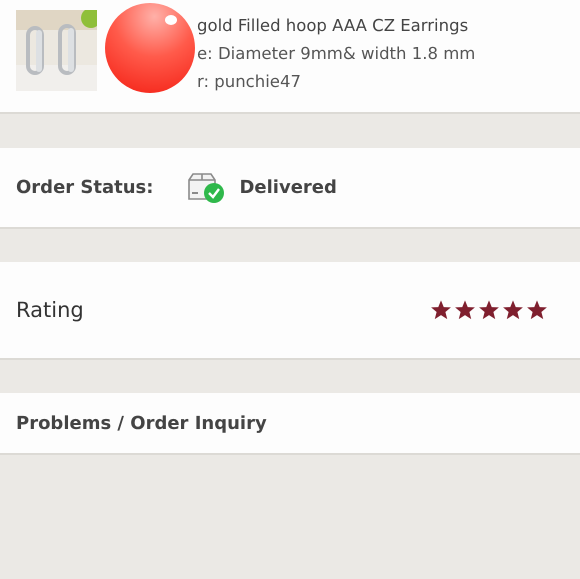 This screenshot has height=579, width=580. Describe the element at coordinates (249, 82) in the screenshot. I see `item-detail: r: punchie47` at that location.